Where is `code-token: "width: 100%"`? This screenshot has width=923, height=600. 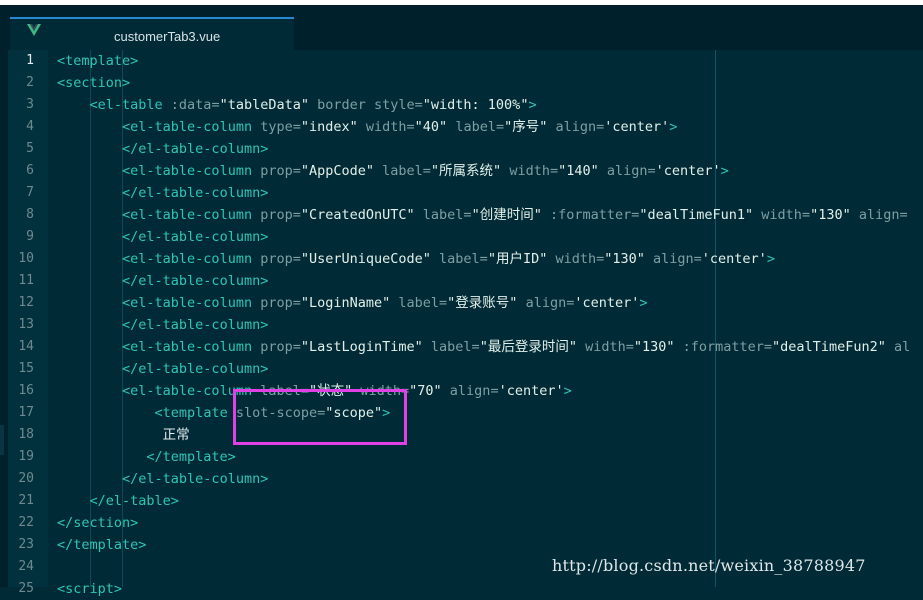
code-token: "width: 100%" is located at coordinates (475, 105).